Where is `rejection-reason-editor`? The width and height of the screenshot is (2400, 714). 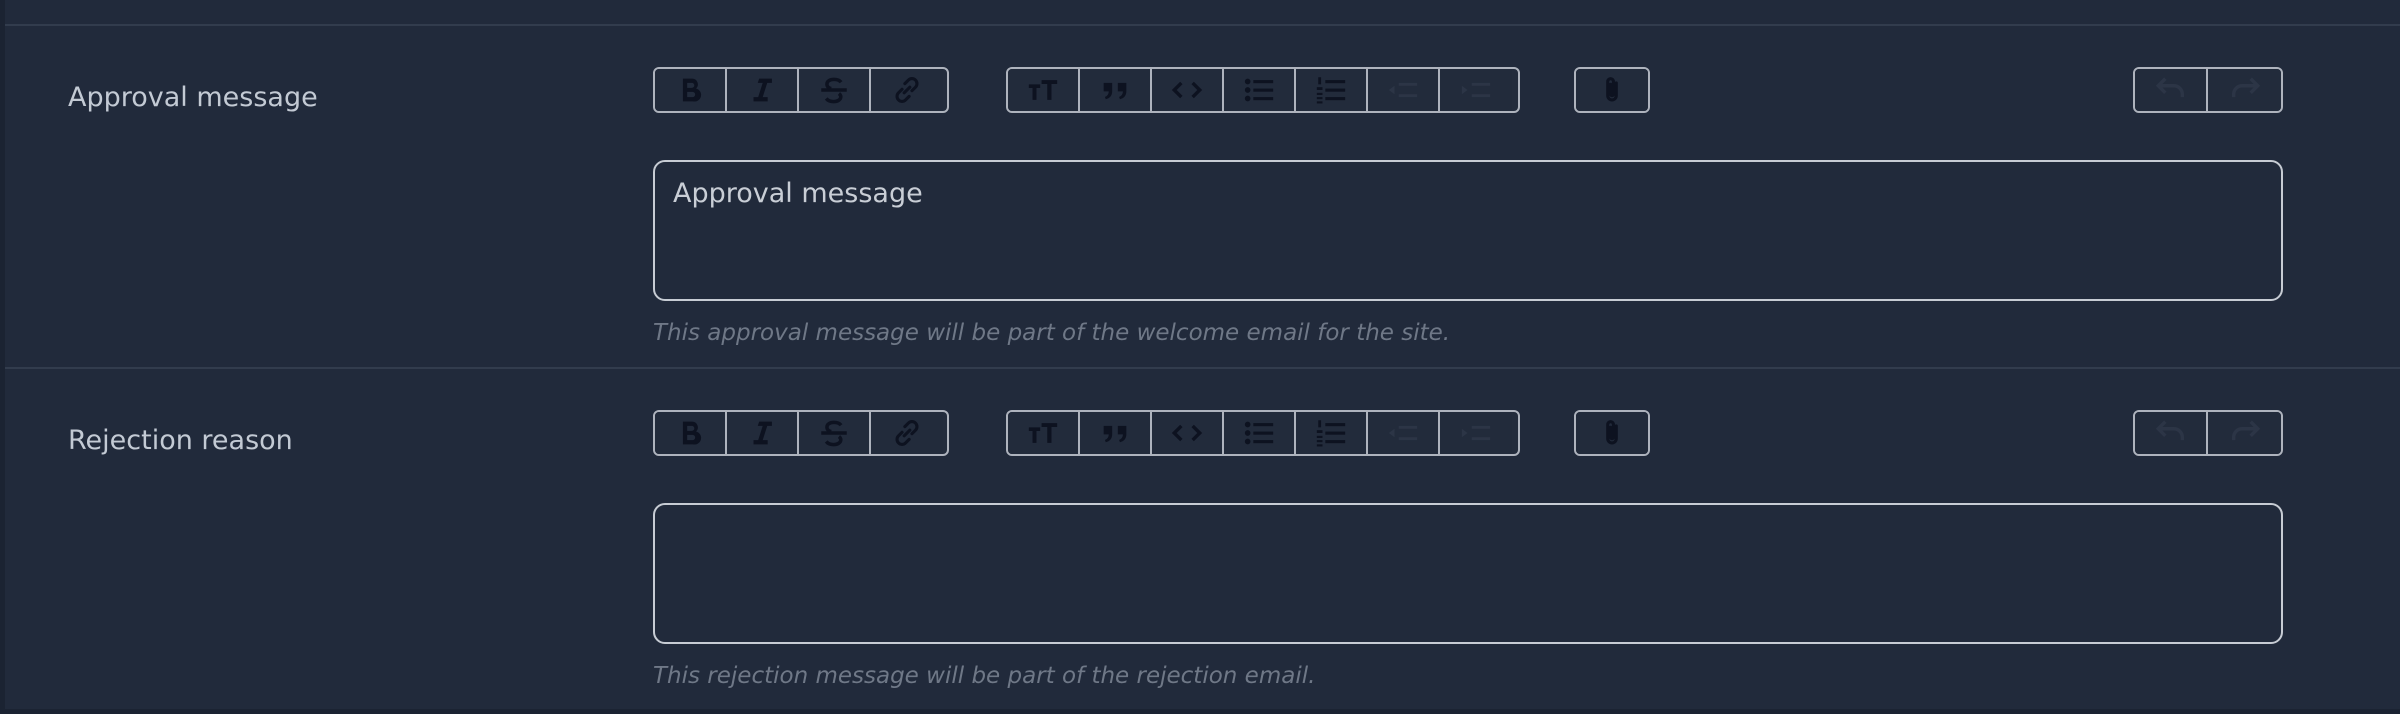 rejection-reason-editor is located at coordinates (1468, 573).